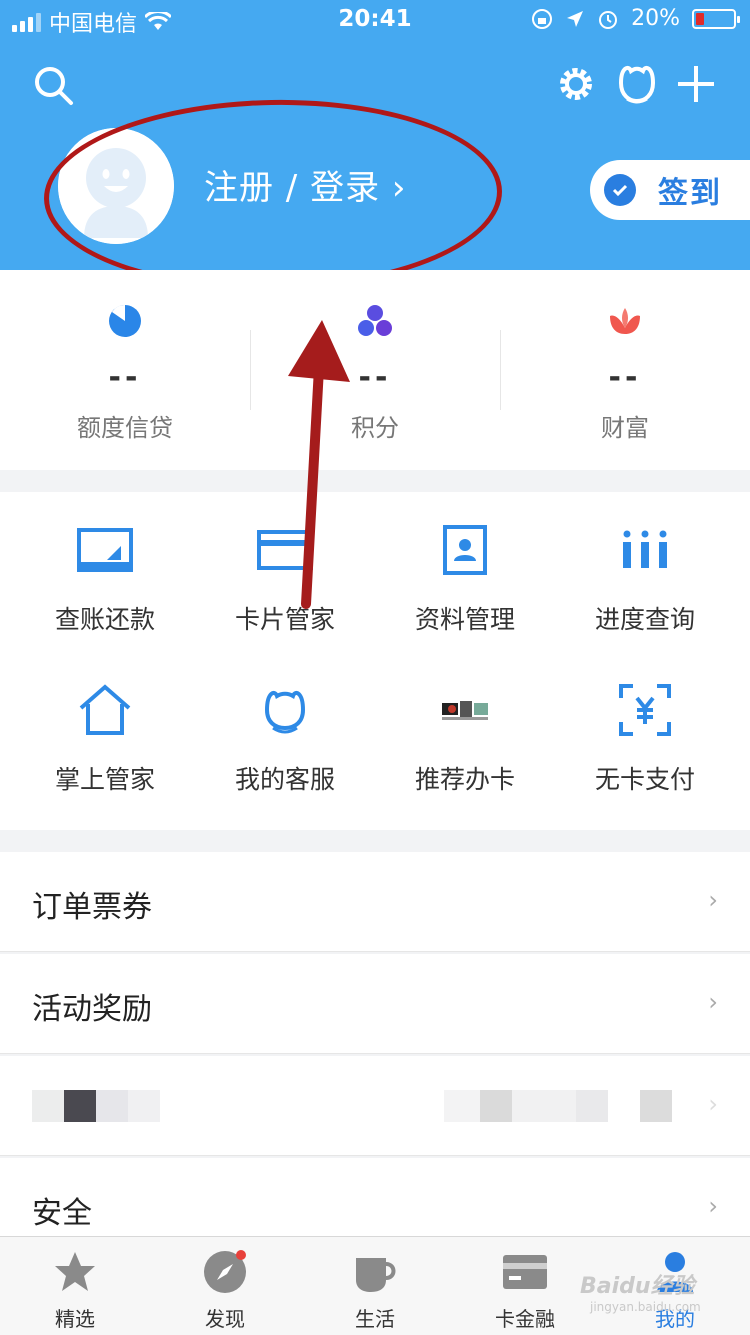 Image resolution: width=750 pixels, height=1335 pixels. What do you see at coordinates (53, 85) in the screenshot?
I see `search-icon` at bounding box center [53, 85].